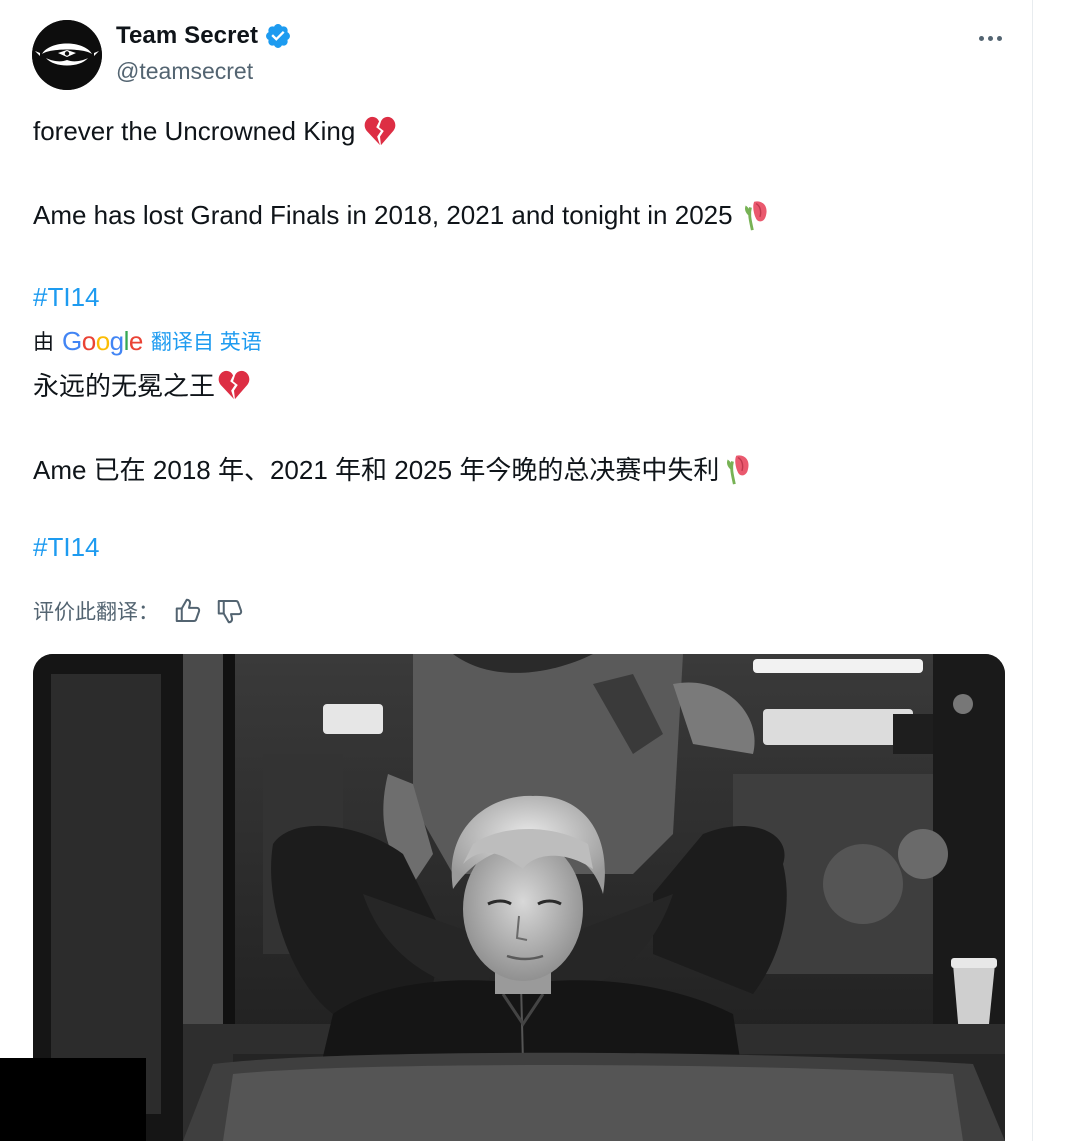  Describe the element at coordinates (124, 386) in the screenshot. I see `translated-line-1-text: 永远的无冕之王` at that location.